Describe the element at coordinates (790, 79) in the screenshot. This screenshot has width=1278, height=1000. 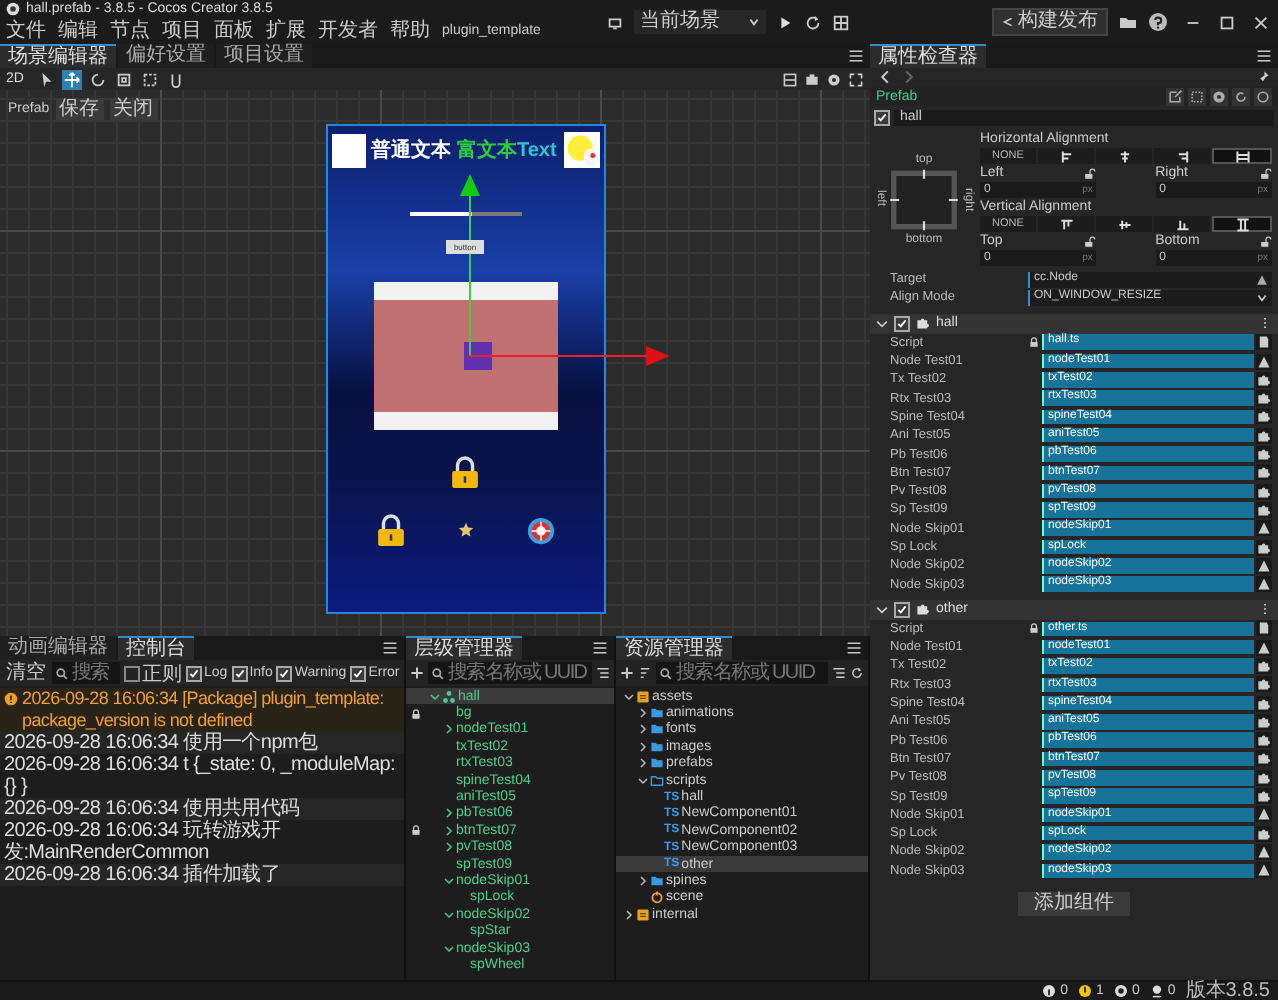
I see `grid-icon` at that location.